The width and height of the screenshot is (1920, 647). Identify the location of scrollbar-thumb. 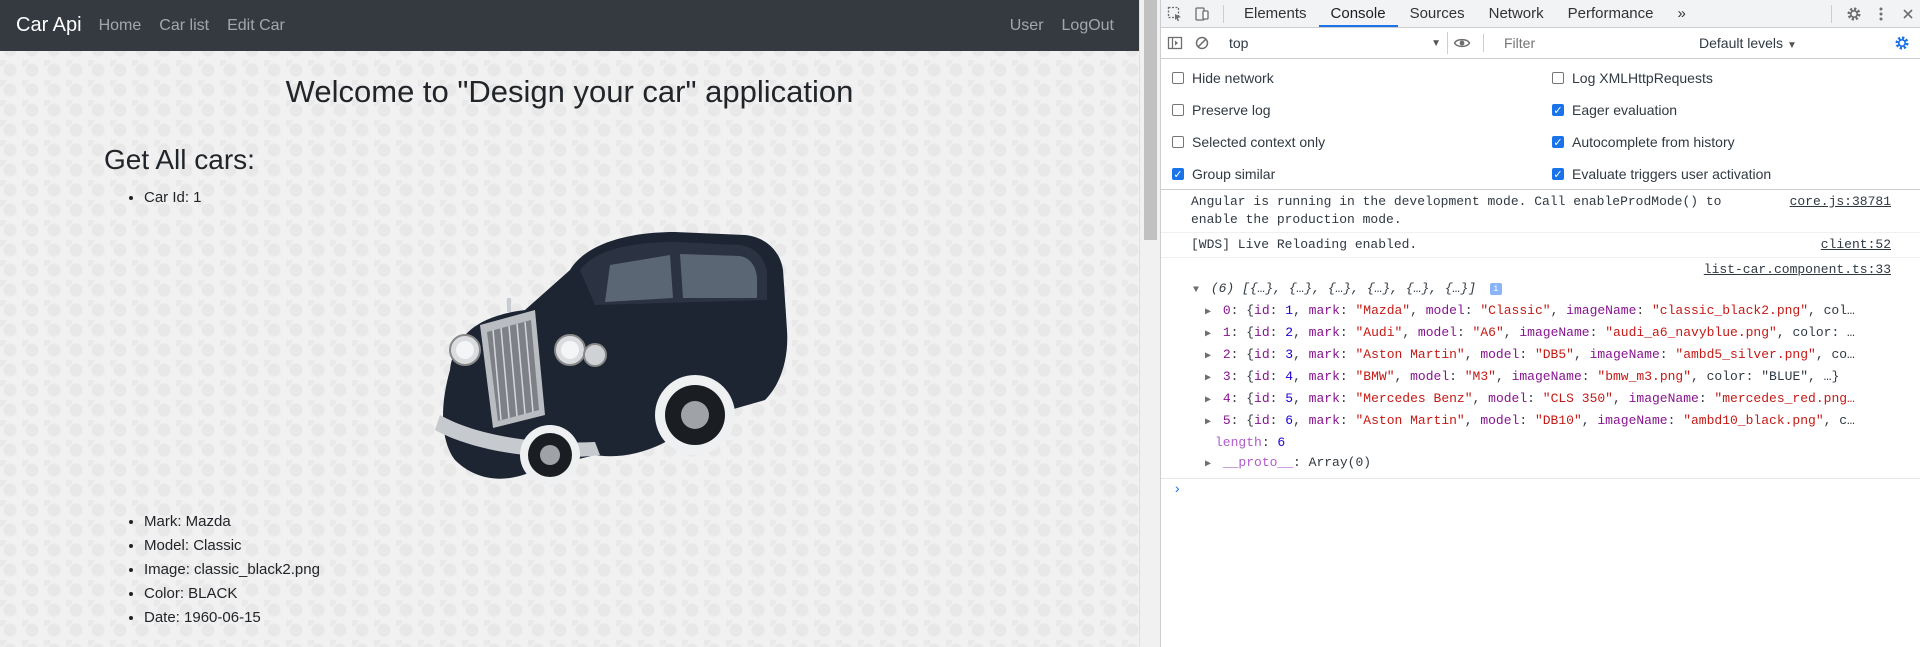
(1150, 120).